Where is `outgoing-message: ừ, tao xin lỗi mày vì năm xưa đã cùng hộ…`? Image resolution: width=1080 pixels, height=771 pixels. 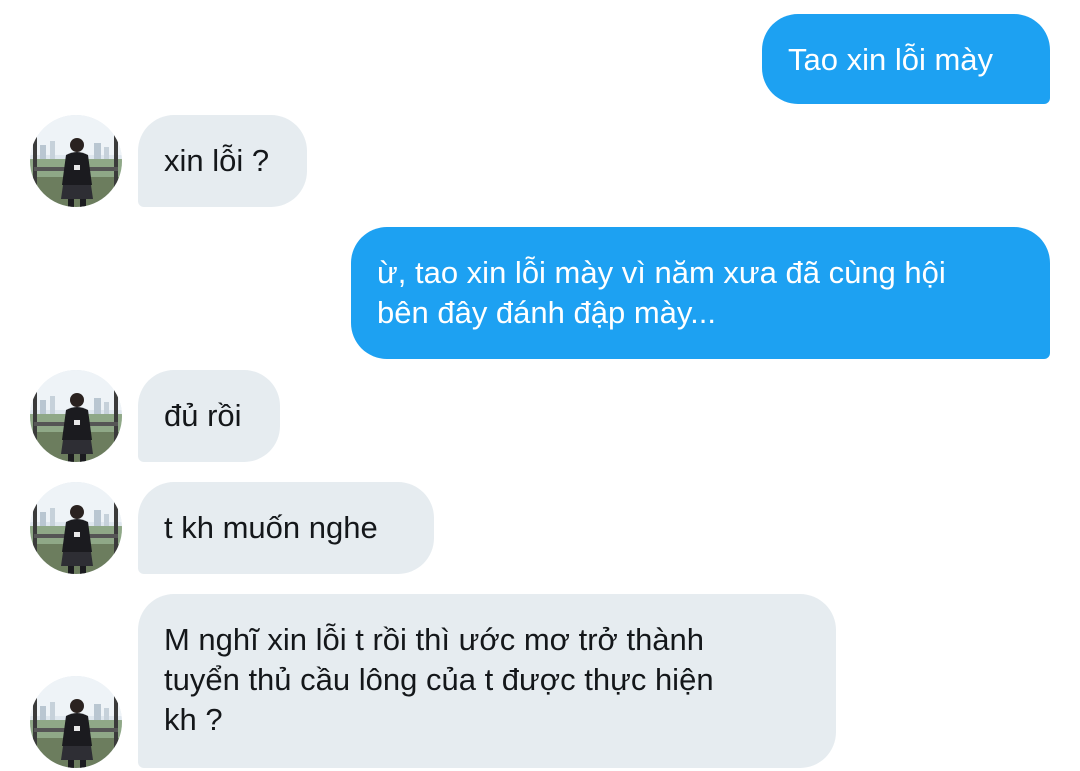
outgoing-message: ừ, tao xin lỗi mày vì năm xưa đã cùng hộ… is located at coordinates (700, 293).